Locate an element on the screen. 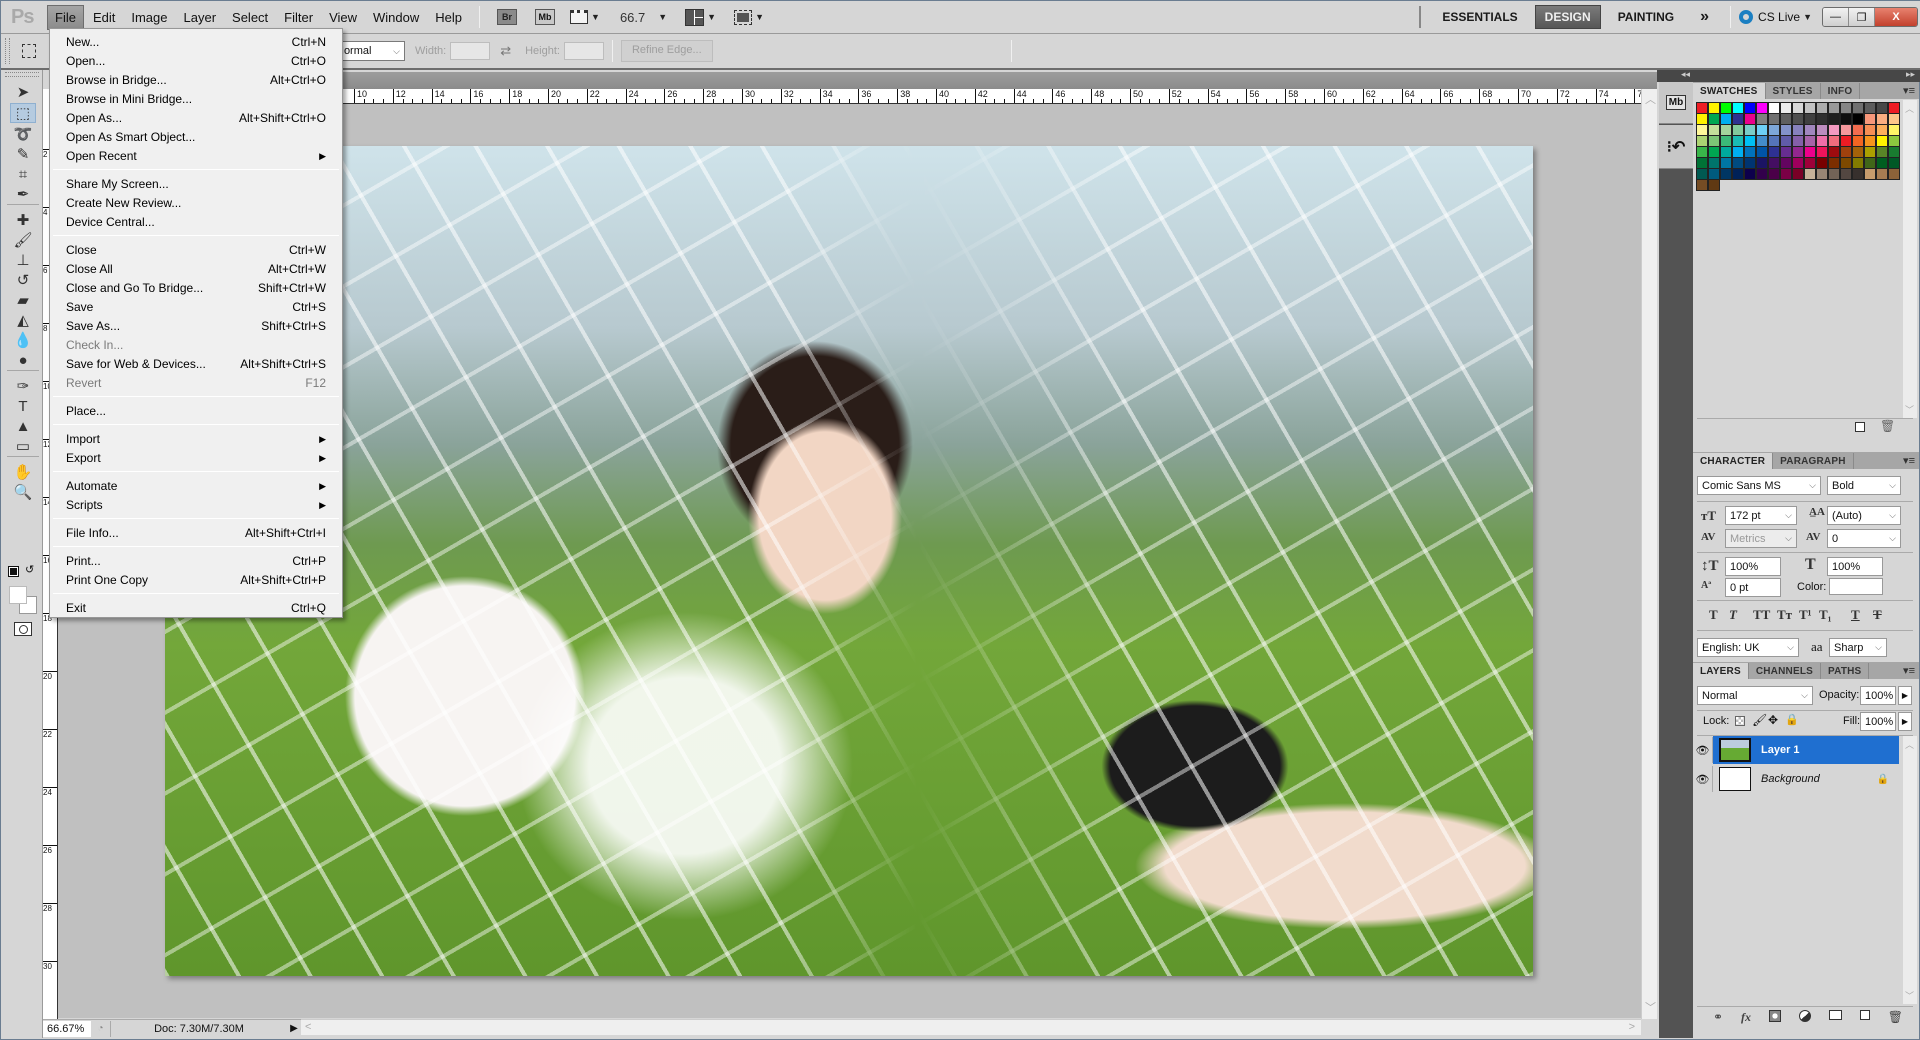 The height and width of the screenshot is (1040, 1920). toolbar-grip is located at coordinates (22, 74).